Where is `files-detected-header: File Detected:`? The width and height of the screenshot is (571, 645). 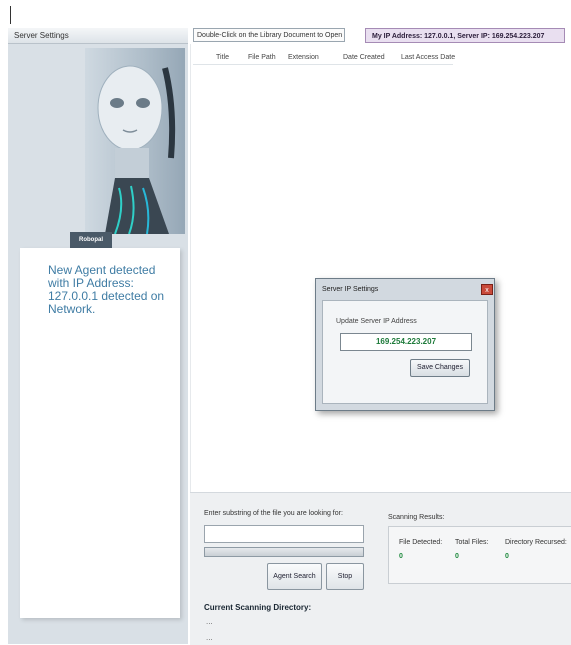
files-detected-header: File Detected: is located at coordinates (421, 542).